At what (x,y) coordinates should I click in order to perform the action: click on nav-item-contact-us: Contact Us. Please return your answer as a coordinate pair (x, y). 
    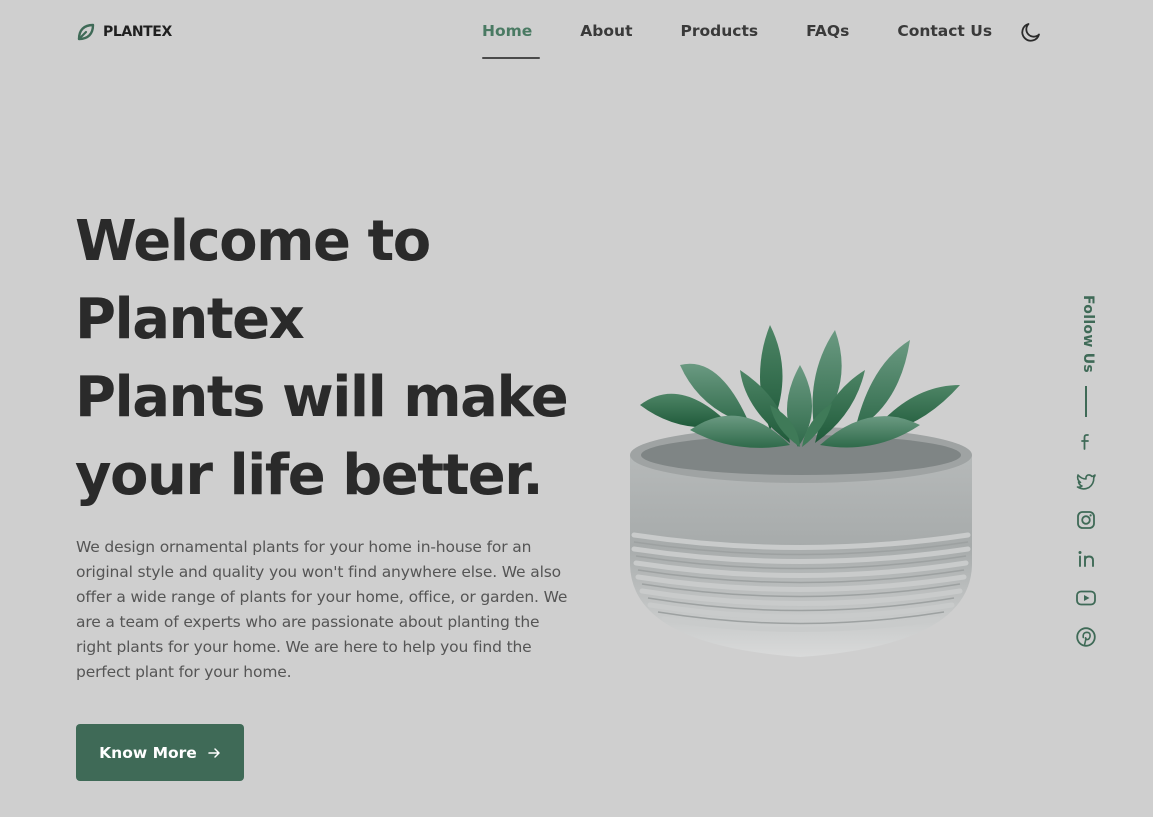
    Looking at the image, I should click on (944, 31).